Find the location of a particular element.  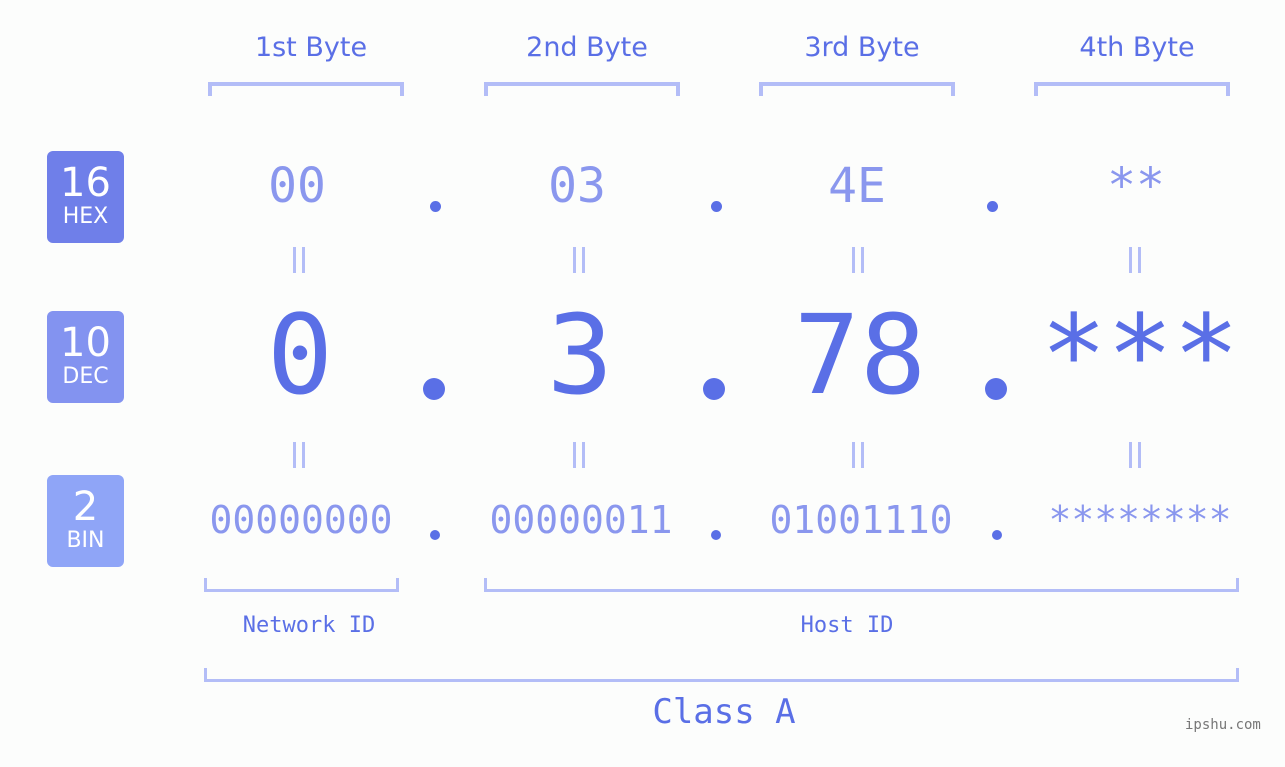

byte-title-3: 3rd Byte is located at coordinates (862, 47).